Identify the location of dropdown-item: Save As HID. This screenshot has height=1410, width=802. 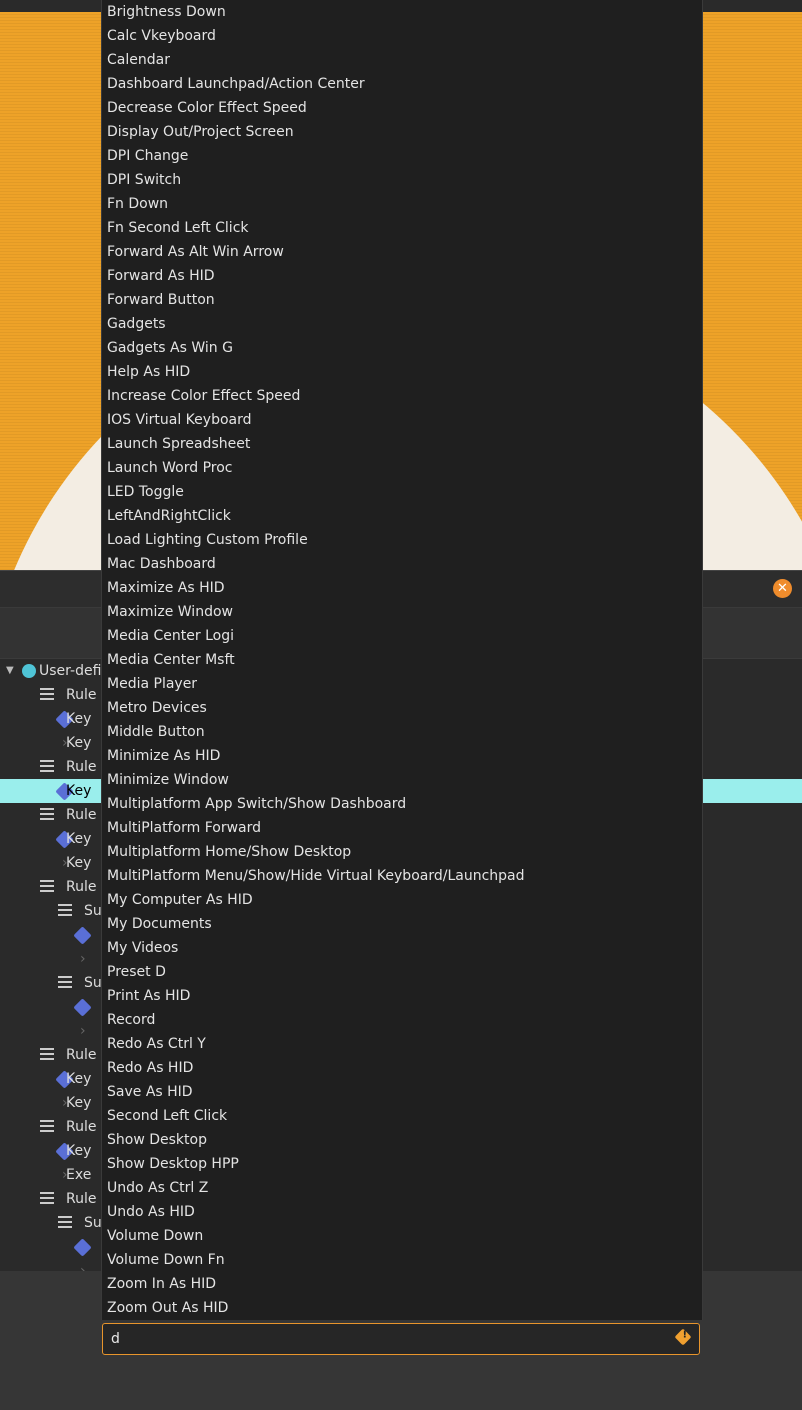
(150, 1092).